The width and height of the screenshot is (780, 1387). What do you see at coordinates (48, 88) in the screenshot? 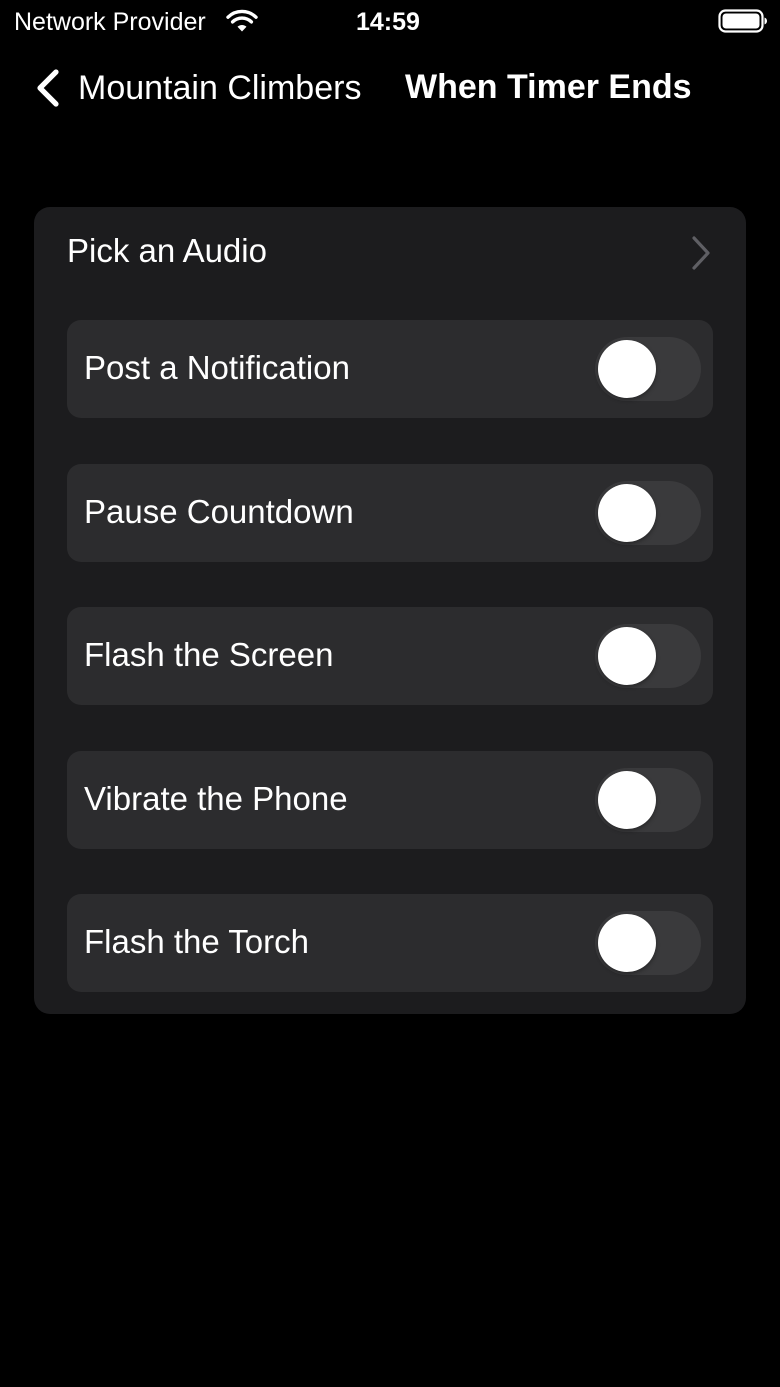
I see `chevron-left-icon` at bounding box center [48, 88].